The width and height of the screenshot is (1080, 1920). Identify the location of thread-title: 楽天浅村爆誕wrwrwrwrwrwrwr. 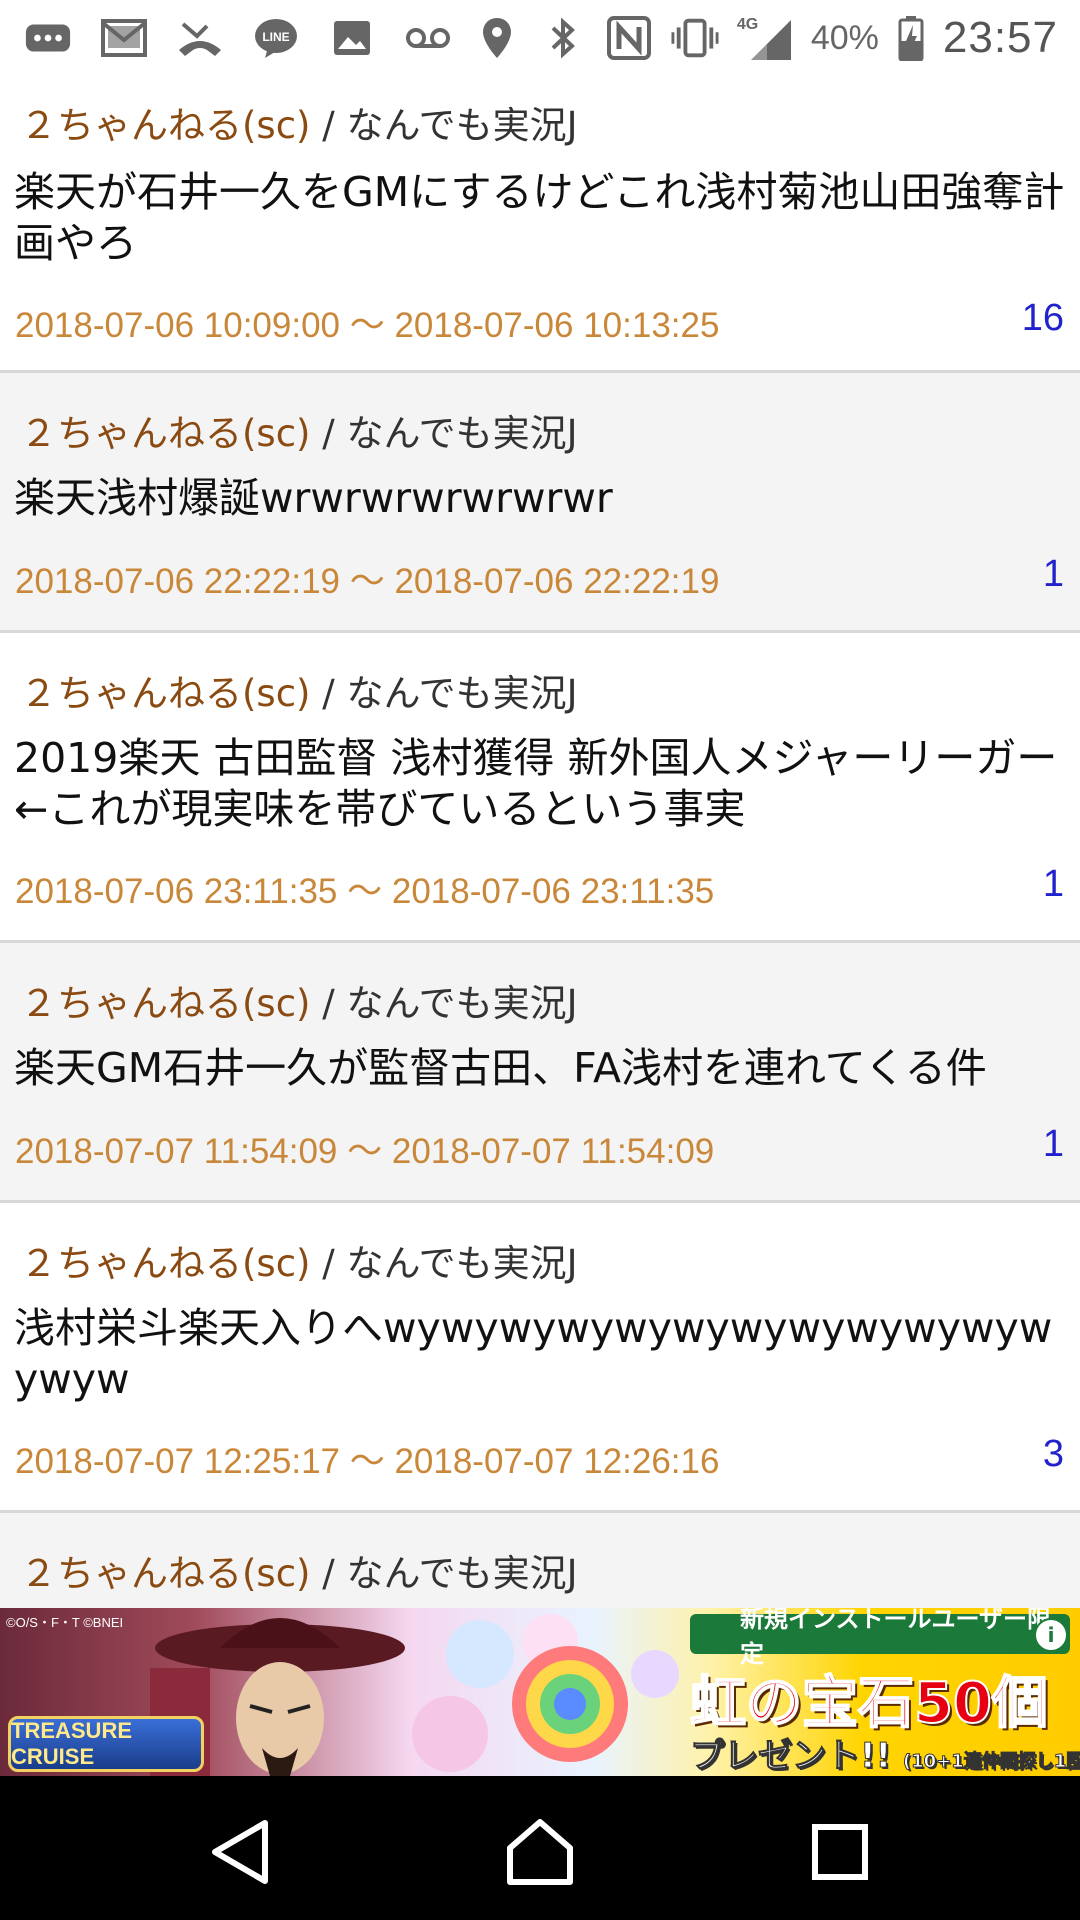
(313, 498).